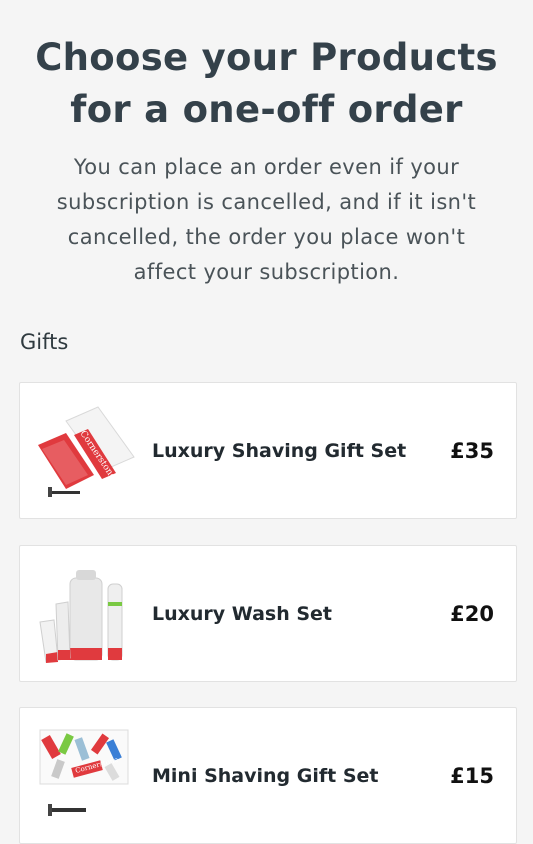 This screenshot has width=533, height=844. Describe the element at coordinates (242, 613) in the screenshot. I see `product-name: Luxury Wash Set` at that location.